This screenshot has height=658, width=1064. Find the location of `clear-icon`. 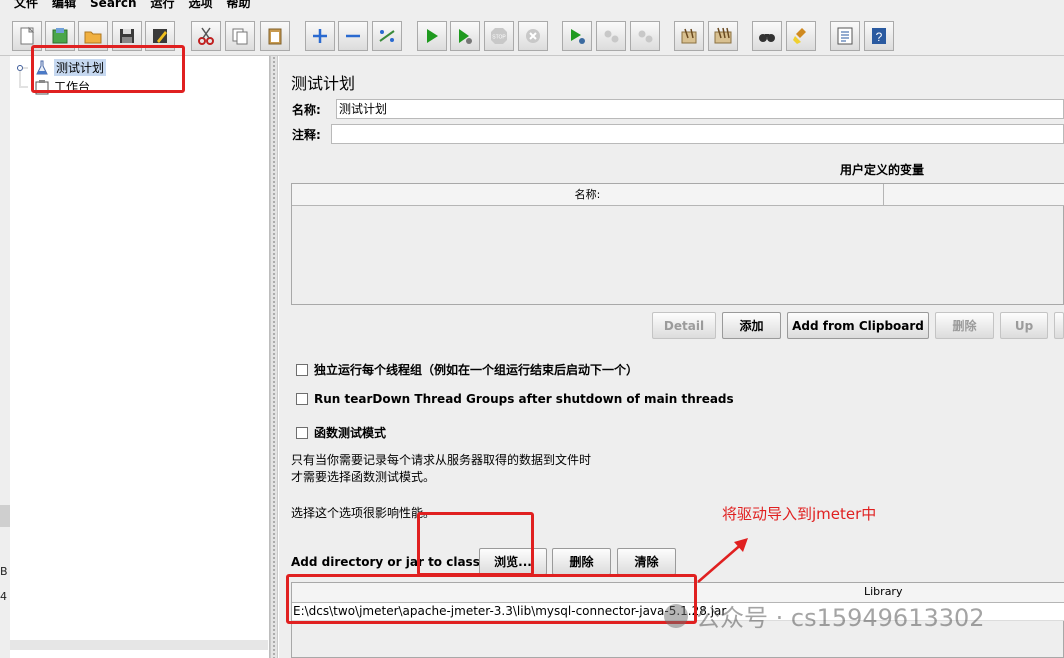

clear-icon is located at coordinates (689, 36).